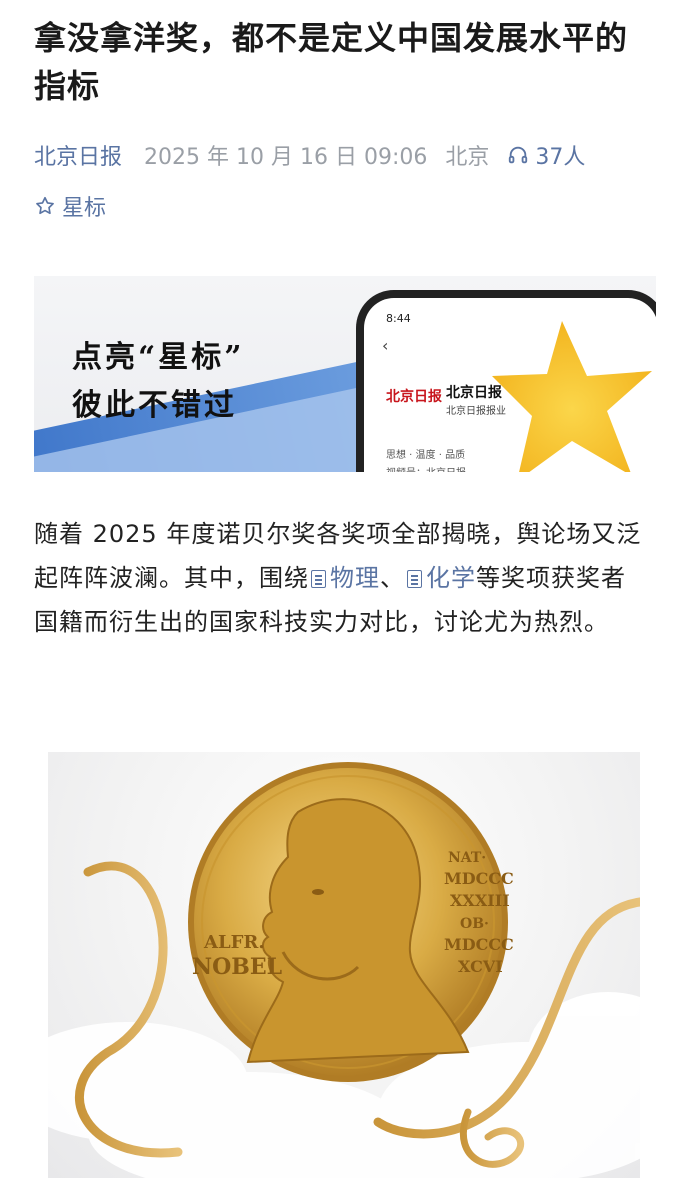 The width and height of the screenshot is (681, 1200). I want to click on star-button: 星标, so click(70, 206).